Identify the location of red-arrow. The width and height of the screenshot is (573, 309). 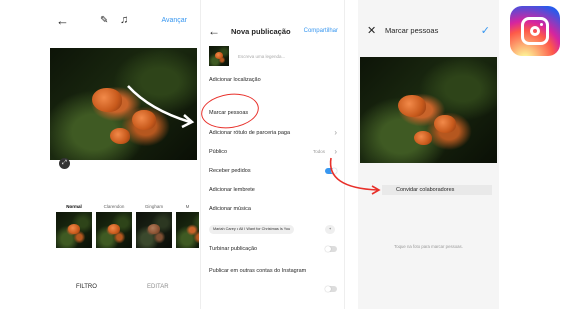
(354, 174).